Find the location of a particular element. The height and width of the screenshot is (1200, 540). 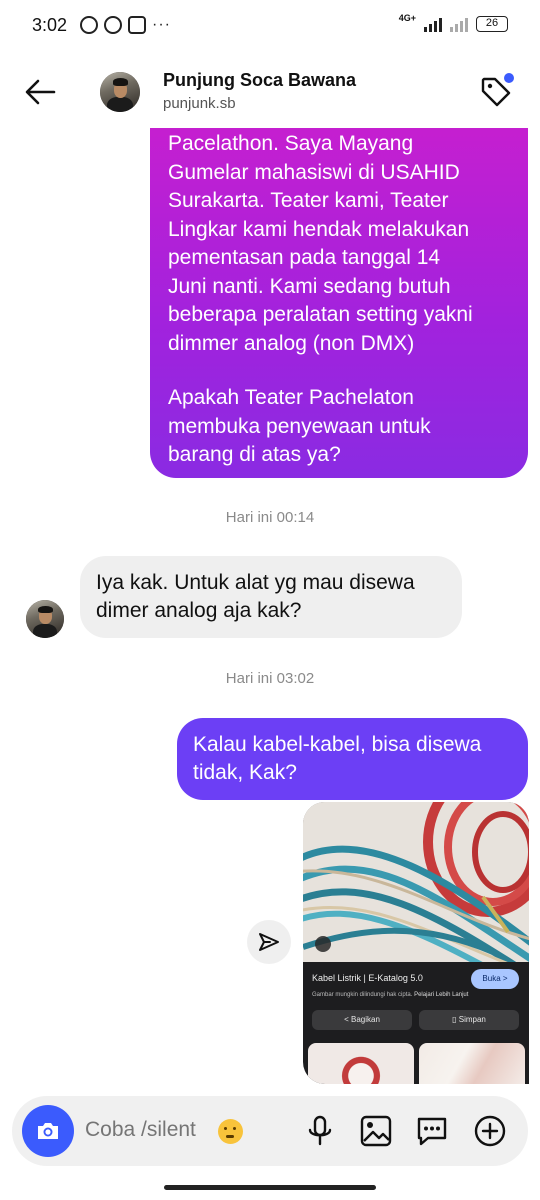

avatar is located at coordinates (120, 92).